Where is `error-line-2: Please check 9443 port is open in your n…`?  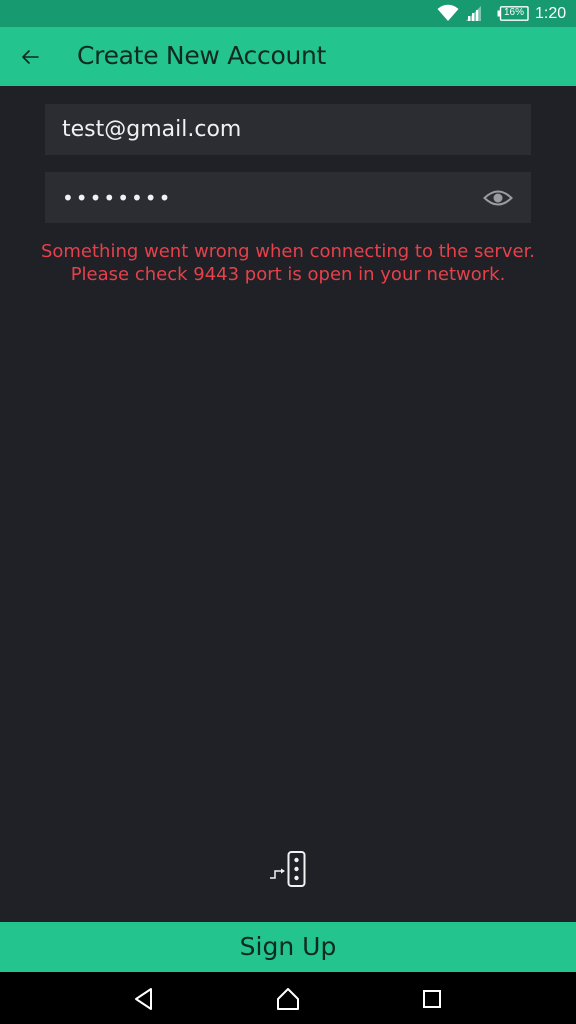 error-line-2: Please check 9443 port is open in your n… is located at coordinates (288, 274).